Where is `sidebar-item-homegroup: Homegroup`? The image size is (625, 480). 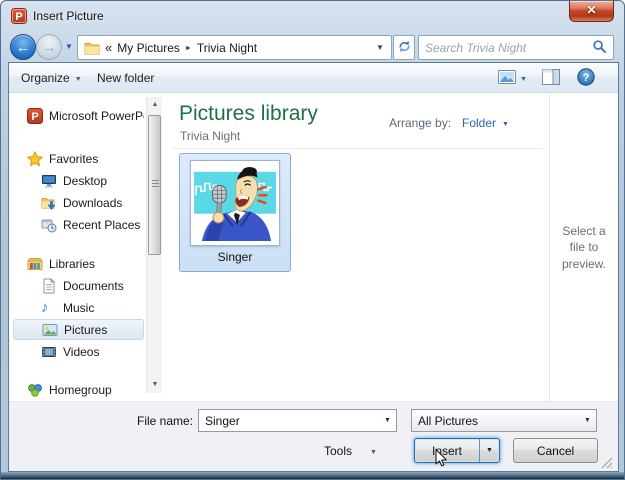 sidebar-item-homegroup: Homegroup is located at coordinates (78, 389).